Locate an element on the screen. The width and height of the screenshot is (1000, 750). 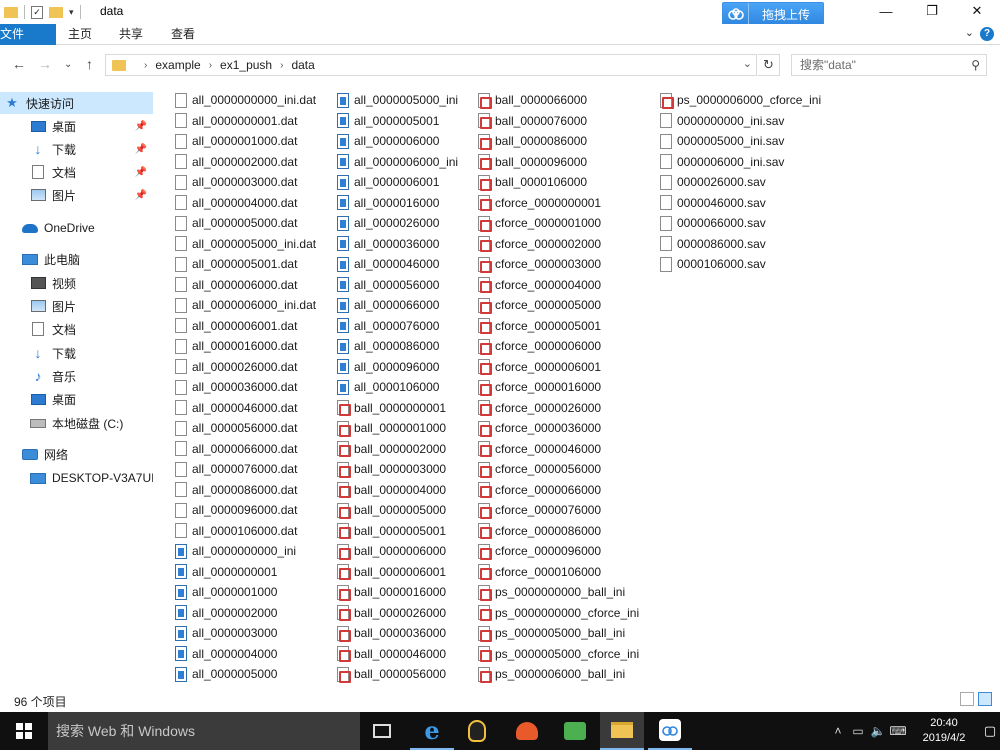
sidebar-item-pictures-pinned: 图片 📌 is located at coordinates (76, 195).